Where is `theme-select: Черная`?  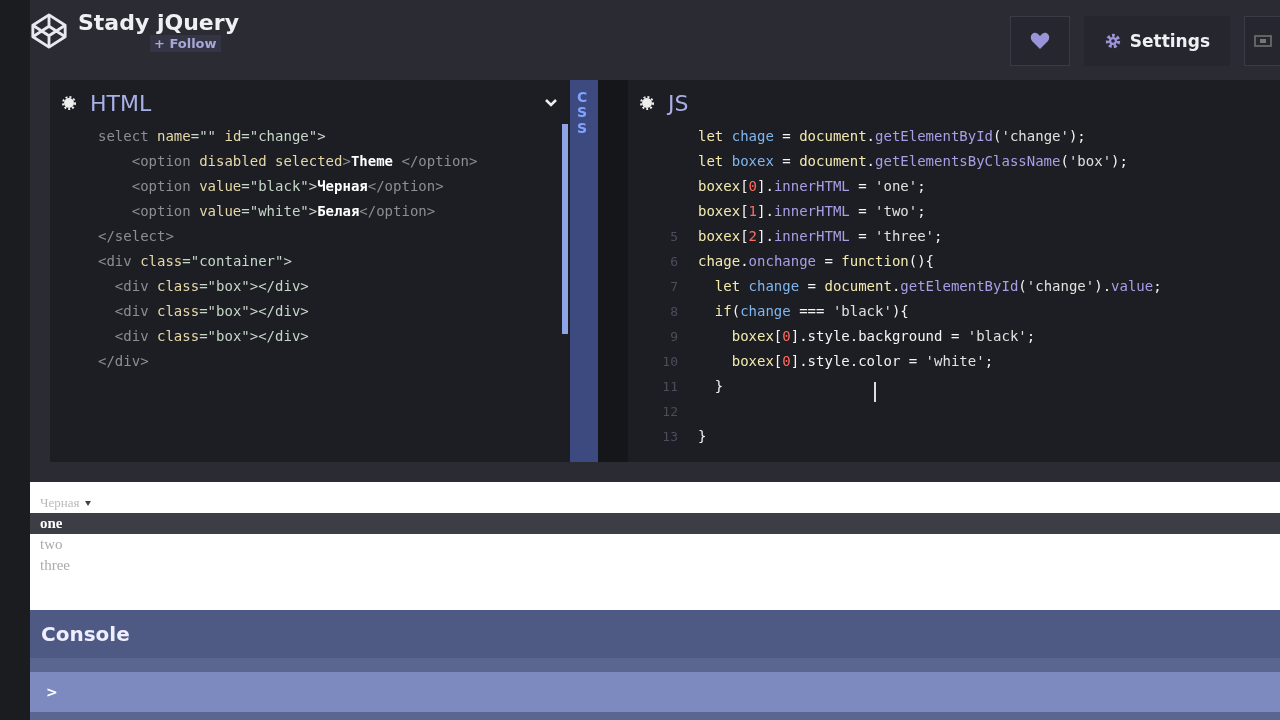 theme-select: Черная is located at coordinates (66, 503).